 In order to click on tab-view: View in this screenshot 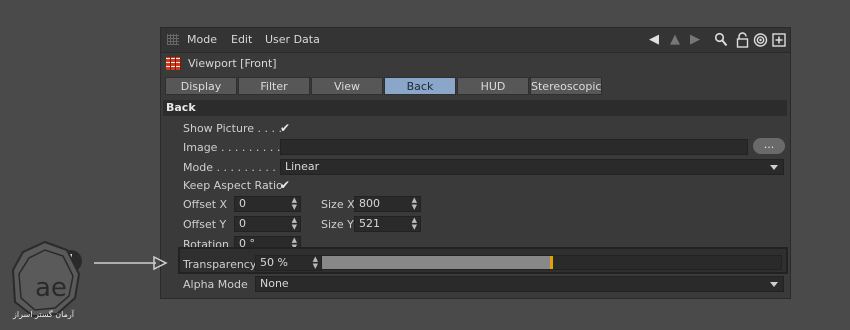, I will do `click(347, 86)`.